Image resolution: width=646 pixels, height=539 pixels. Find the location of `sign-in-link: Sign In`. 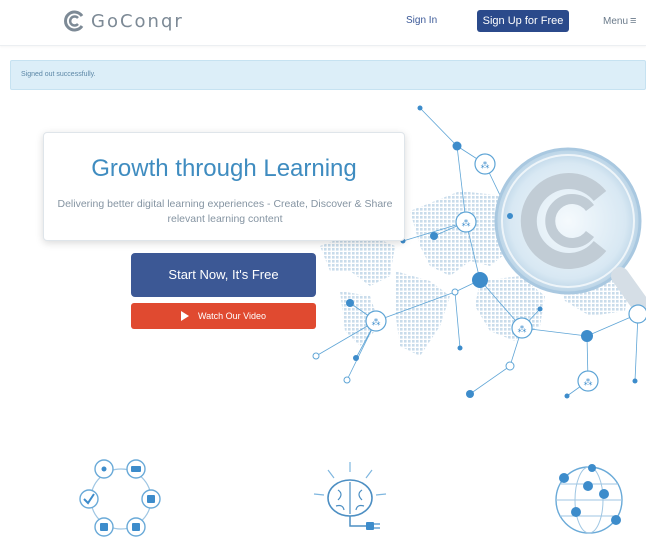

sign-in-link: Sign In is located at coordinates (421, 20).